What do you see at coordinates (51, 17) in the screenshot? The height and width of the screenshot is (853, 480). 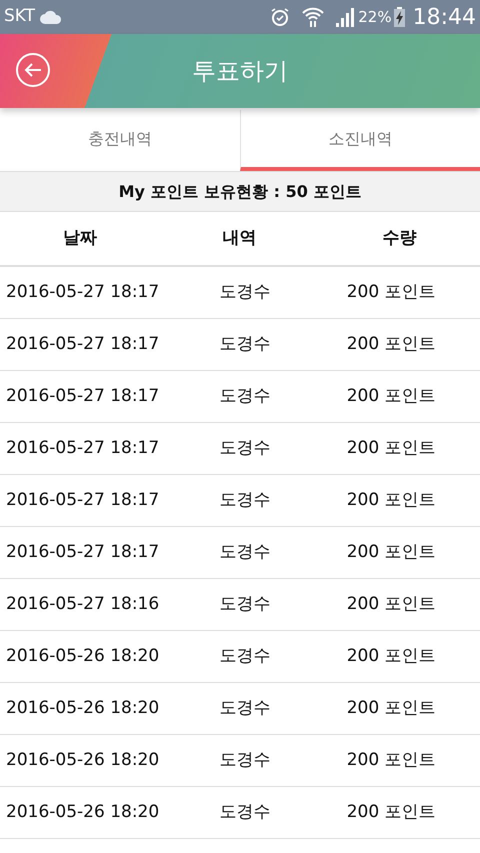 I see `cloud-icon` at bounding box center [51, 17].